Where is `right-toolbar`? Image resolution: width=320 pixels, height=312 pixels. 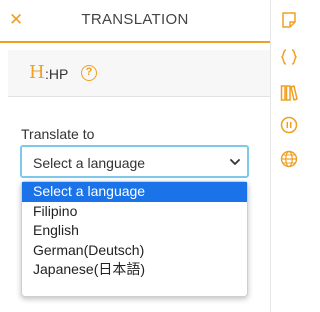 right-toolbar is located at coordinates (289, 156).